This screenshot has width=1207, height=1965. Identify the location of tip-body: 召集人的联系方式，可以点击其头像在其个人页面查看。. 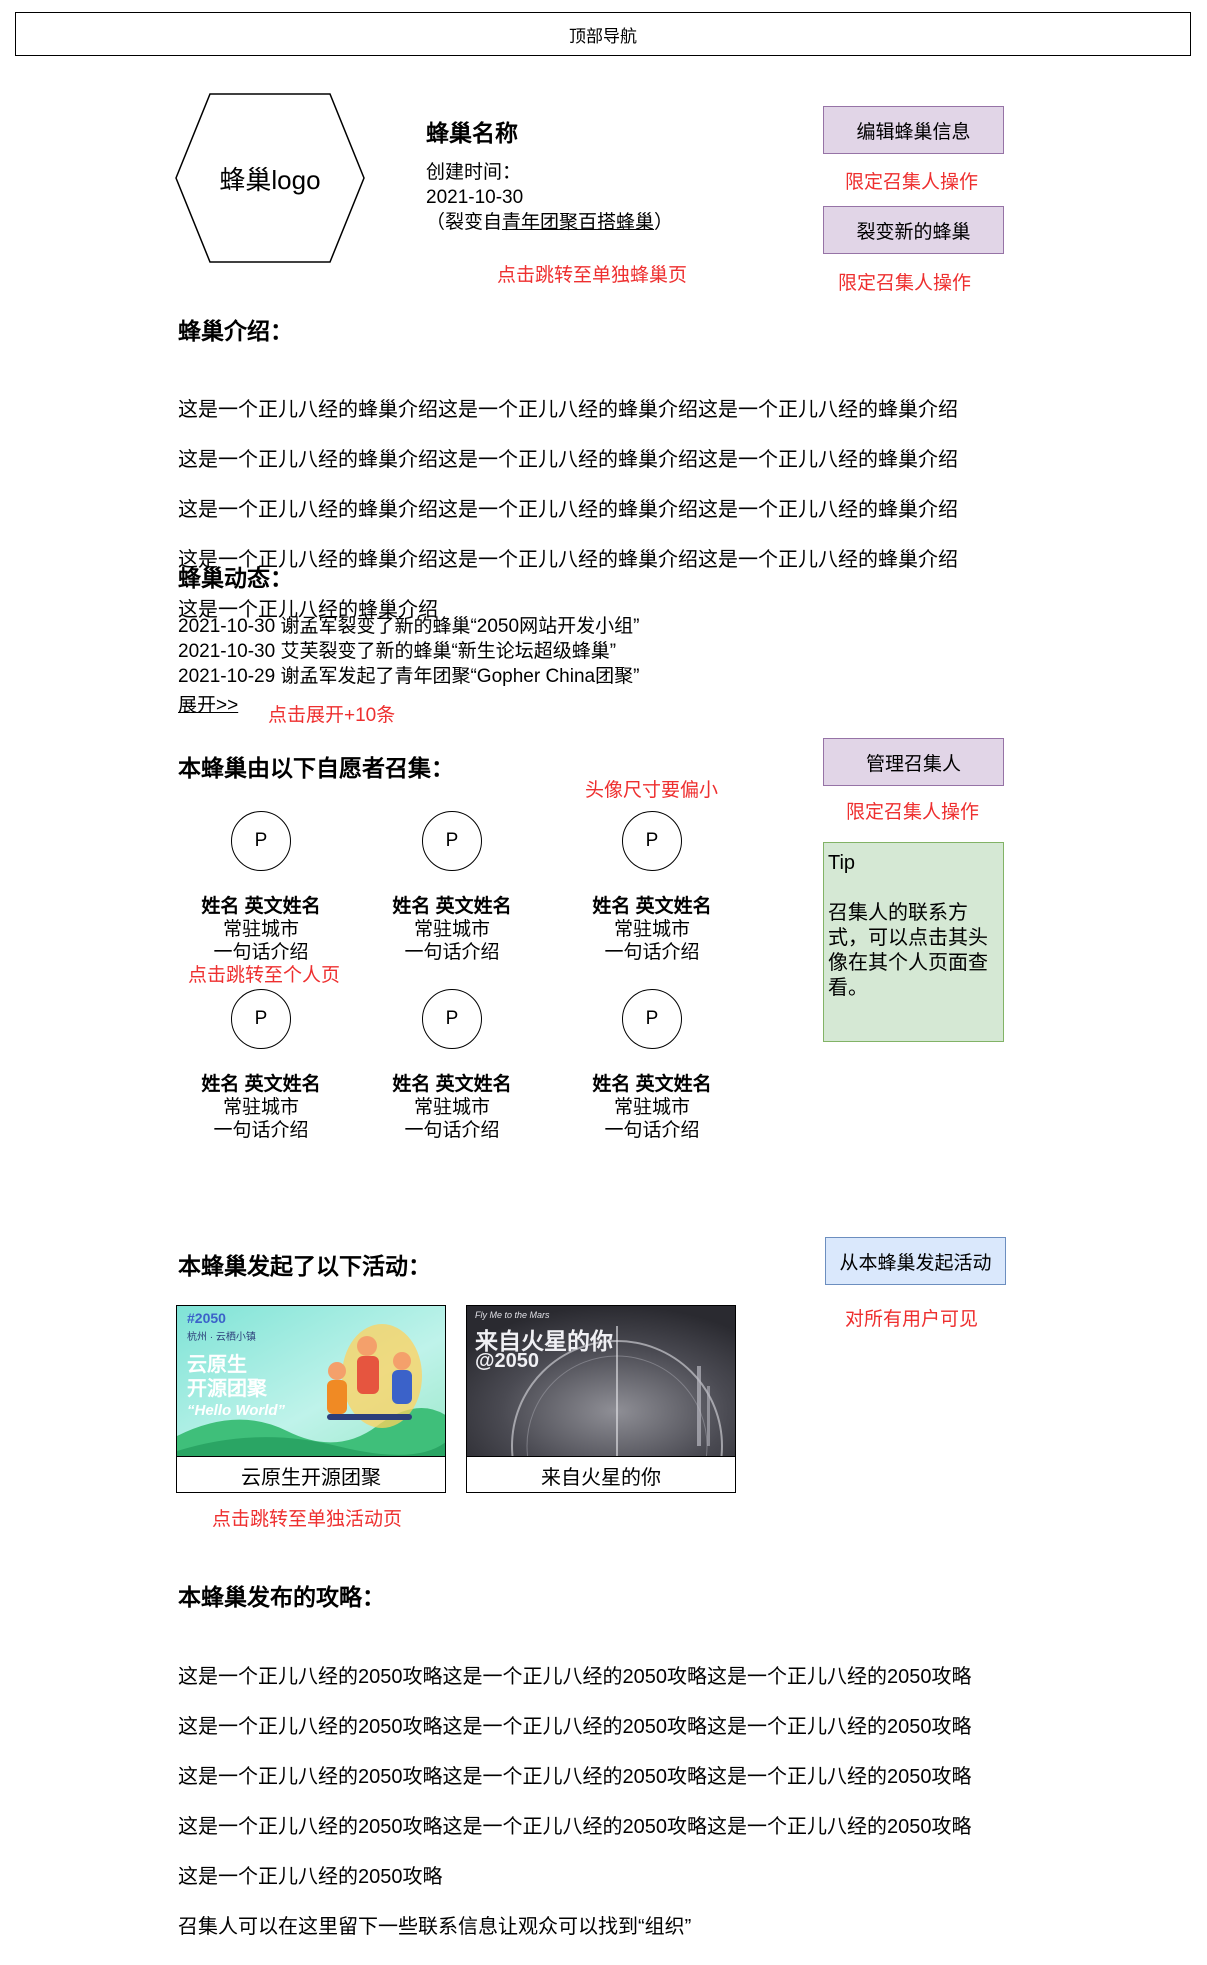
(908, 950).